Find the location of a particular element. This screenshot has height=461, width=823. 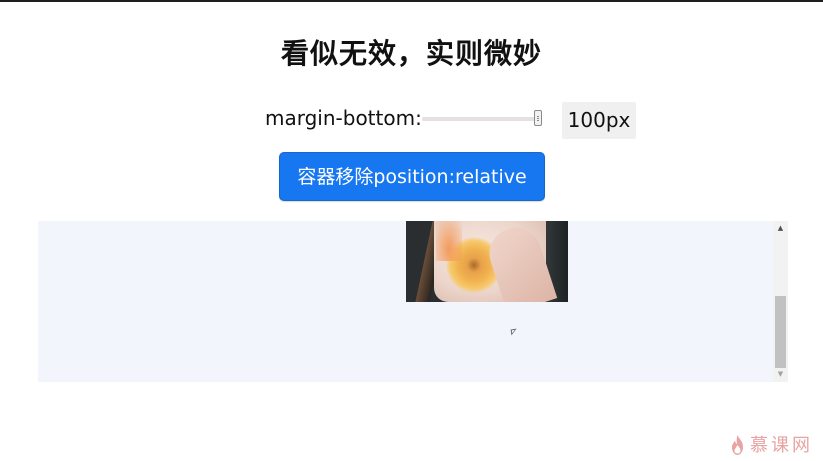

mouse-pointer-icon is located at coordinates (514, 332).